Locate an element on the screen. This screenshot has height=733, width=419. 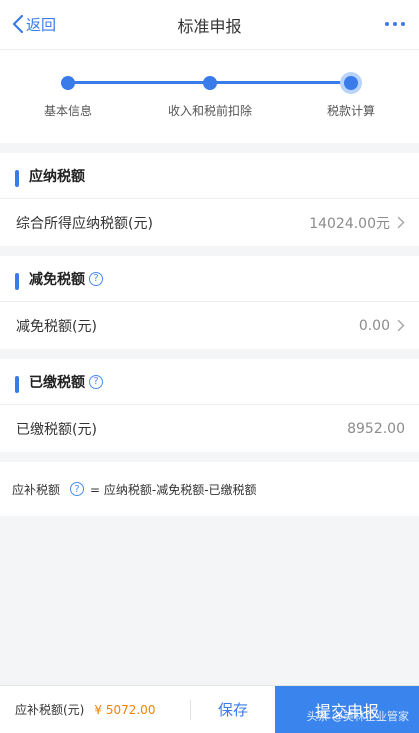
row-label: 综合所得应纳税额(元) is located at coordinates (84, 223).